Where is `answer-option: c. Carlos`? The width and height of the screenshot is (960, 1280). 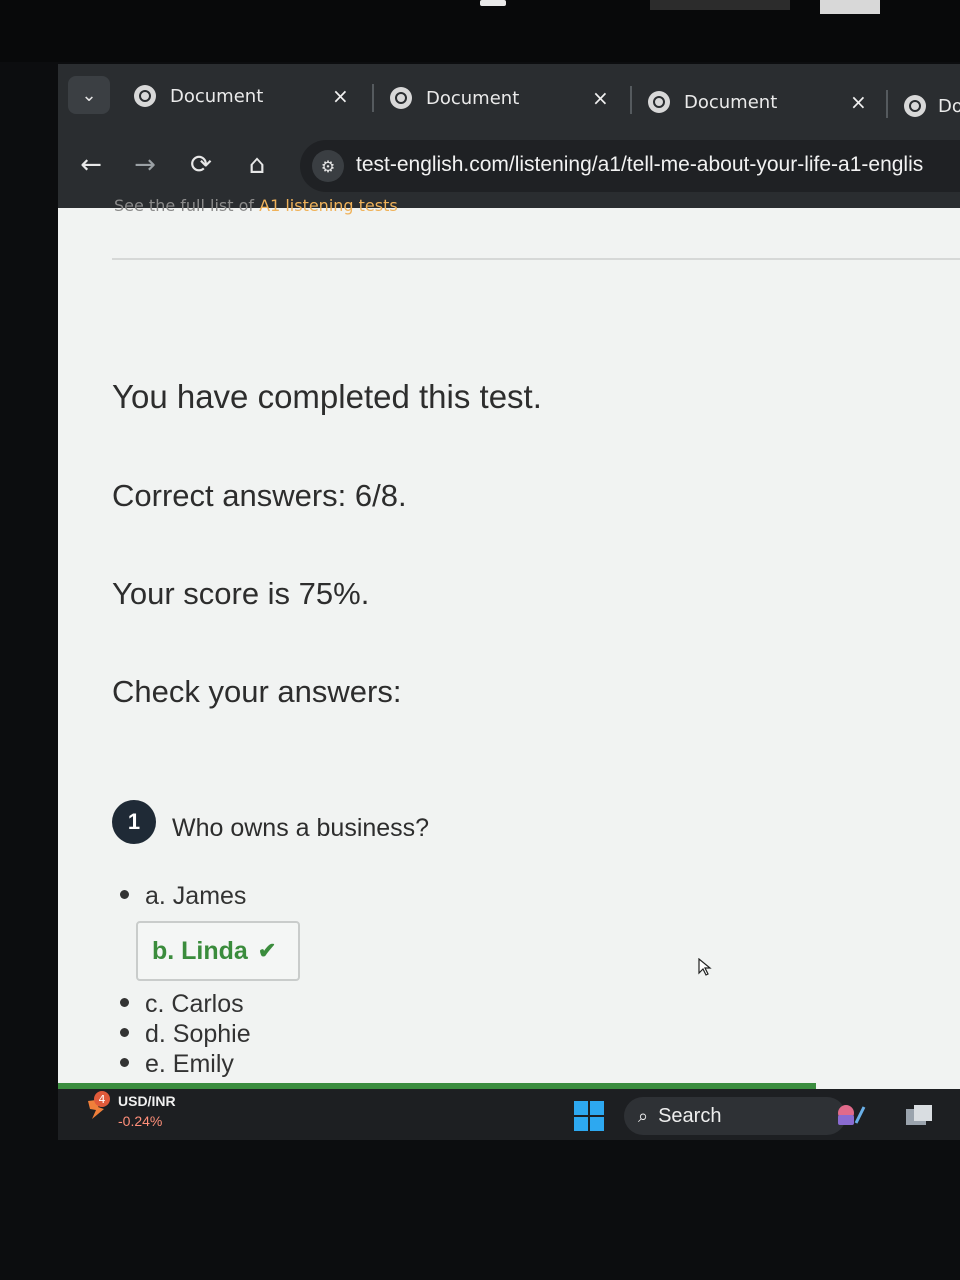
answer-option: c. Carlos is located at coordinates (182, 1004).